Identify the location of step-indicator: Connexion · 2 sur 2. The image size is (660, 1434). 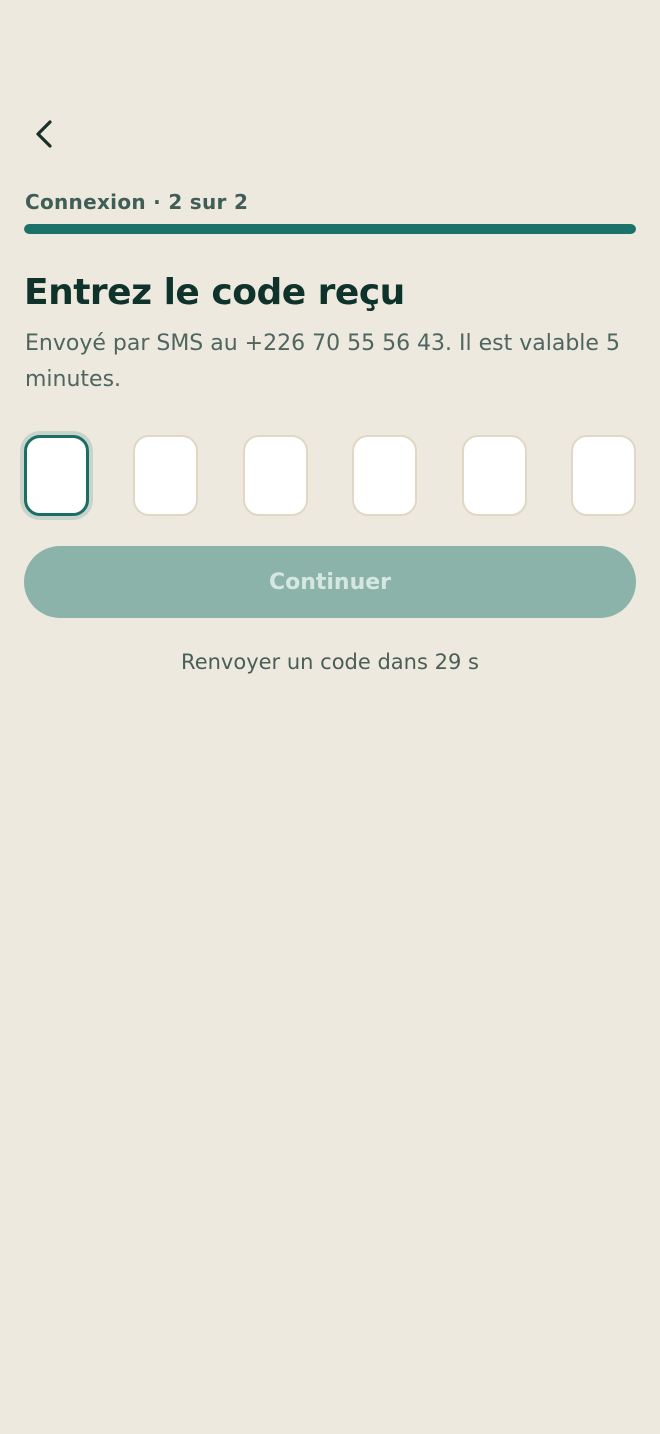
(137, 202).